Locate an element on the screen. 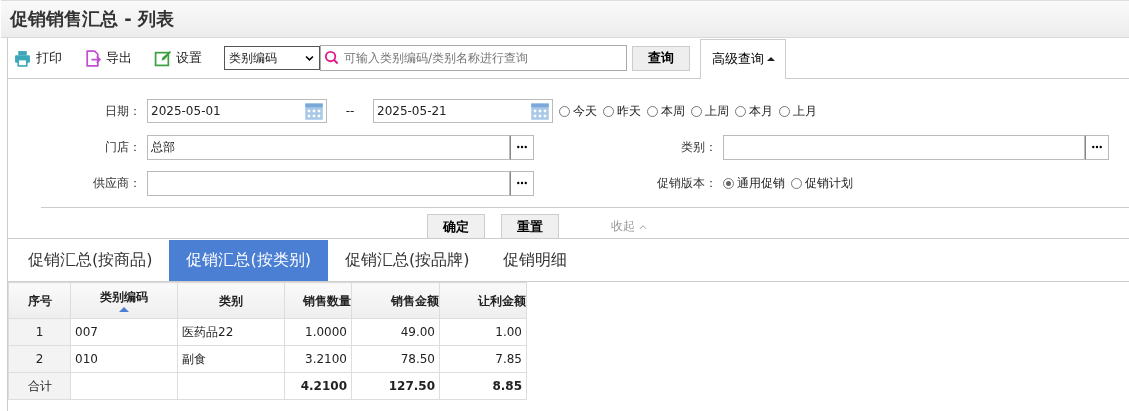  query-button: 查询 is located at coordinates (661, 58).